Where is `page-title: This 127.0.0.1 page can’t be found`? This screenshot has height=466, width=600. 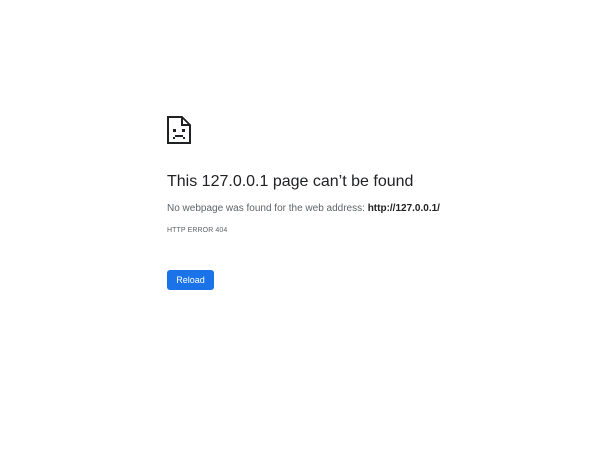 page-title: This 127.0.0.1 page can’t be found is located at coordinates (290, 181).